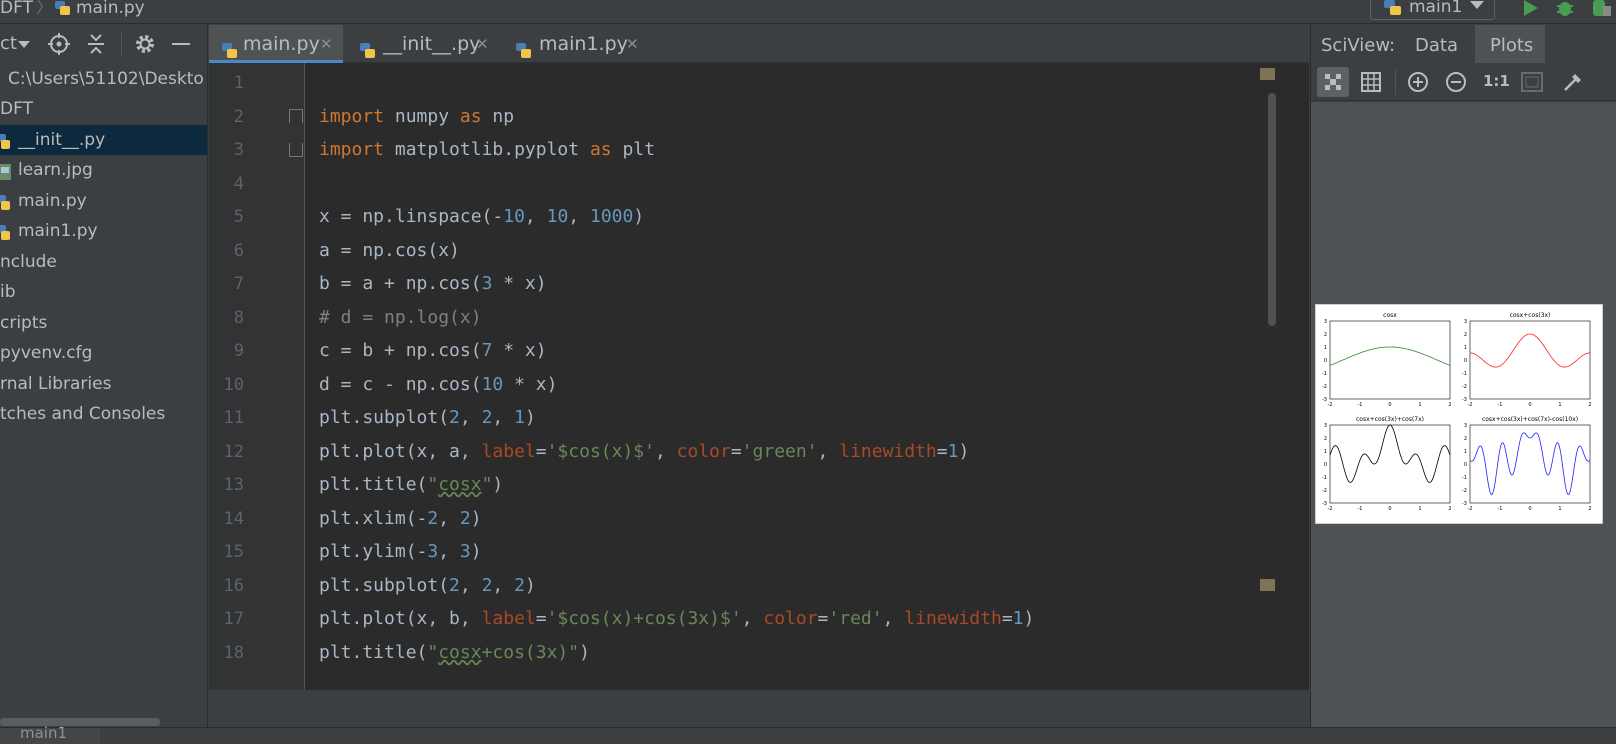 This screenshot has width=1616, height=744. I want to click on tree-row-folder: nclude, so click(103, 262).